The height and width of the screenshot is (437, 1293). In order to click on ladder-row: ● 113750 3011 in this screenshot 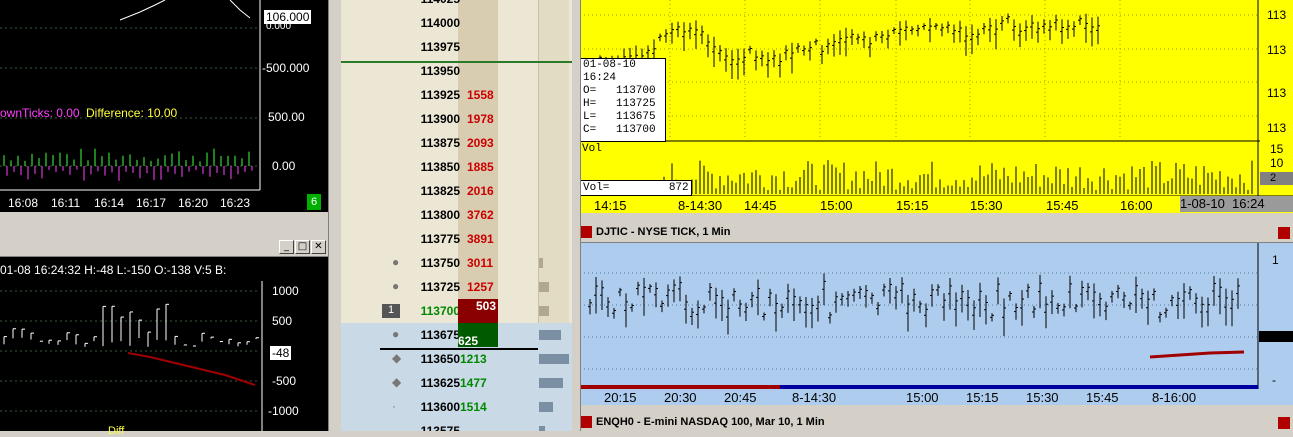, I will do `click(456, 263)`.